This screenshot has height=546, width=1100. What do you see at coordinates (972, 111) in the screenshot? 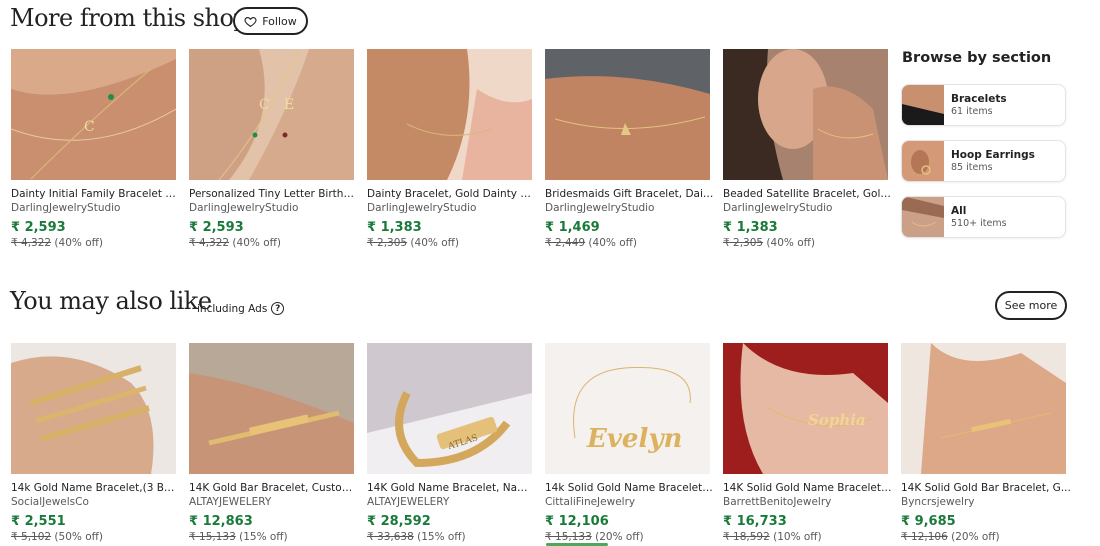
I see `section-count: 61 items` at bounding box center [972, 111].